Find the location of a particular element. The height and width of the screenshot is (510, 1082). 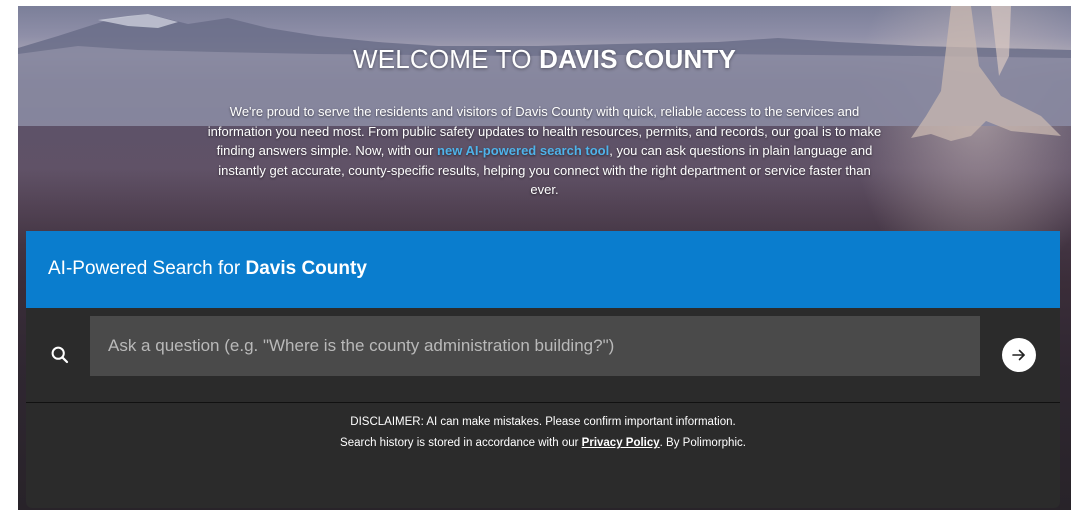

search-title-county: Davis County is located at coordinates (306, 268).